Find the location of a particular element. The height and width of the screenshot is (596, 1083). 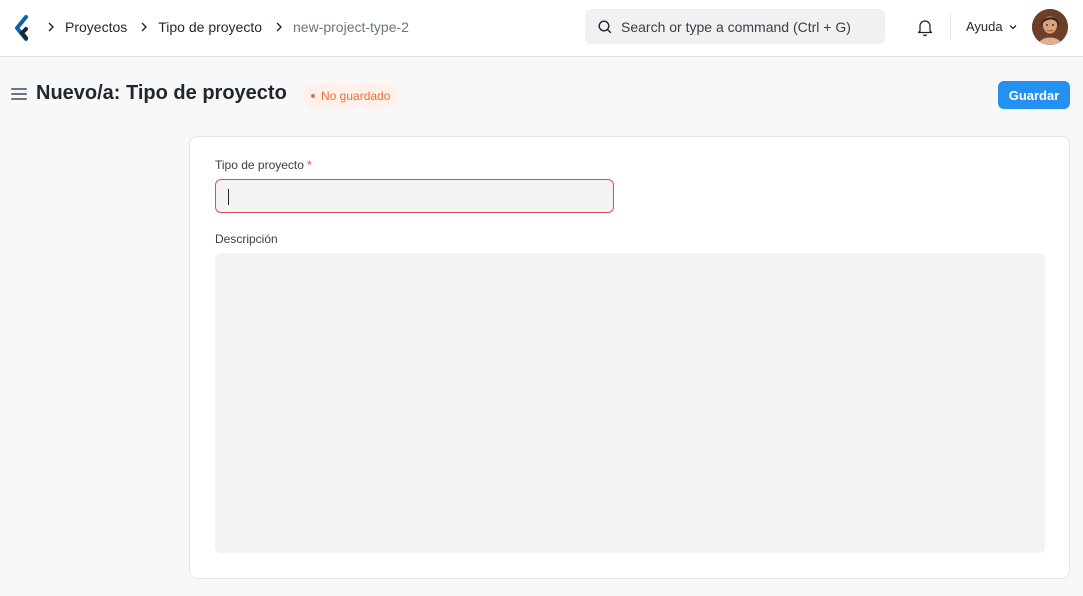

status-text: No guardado is located at coordinates (356, 96).